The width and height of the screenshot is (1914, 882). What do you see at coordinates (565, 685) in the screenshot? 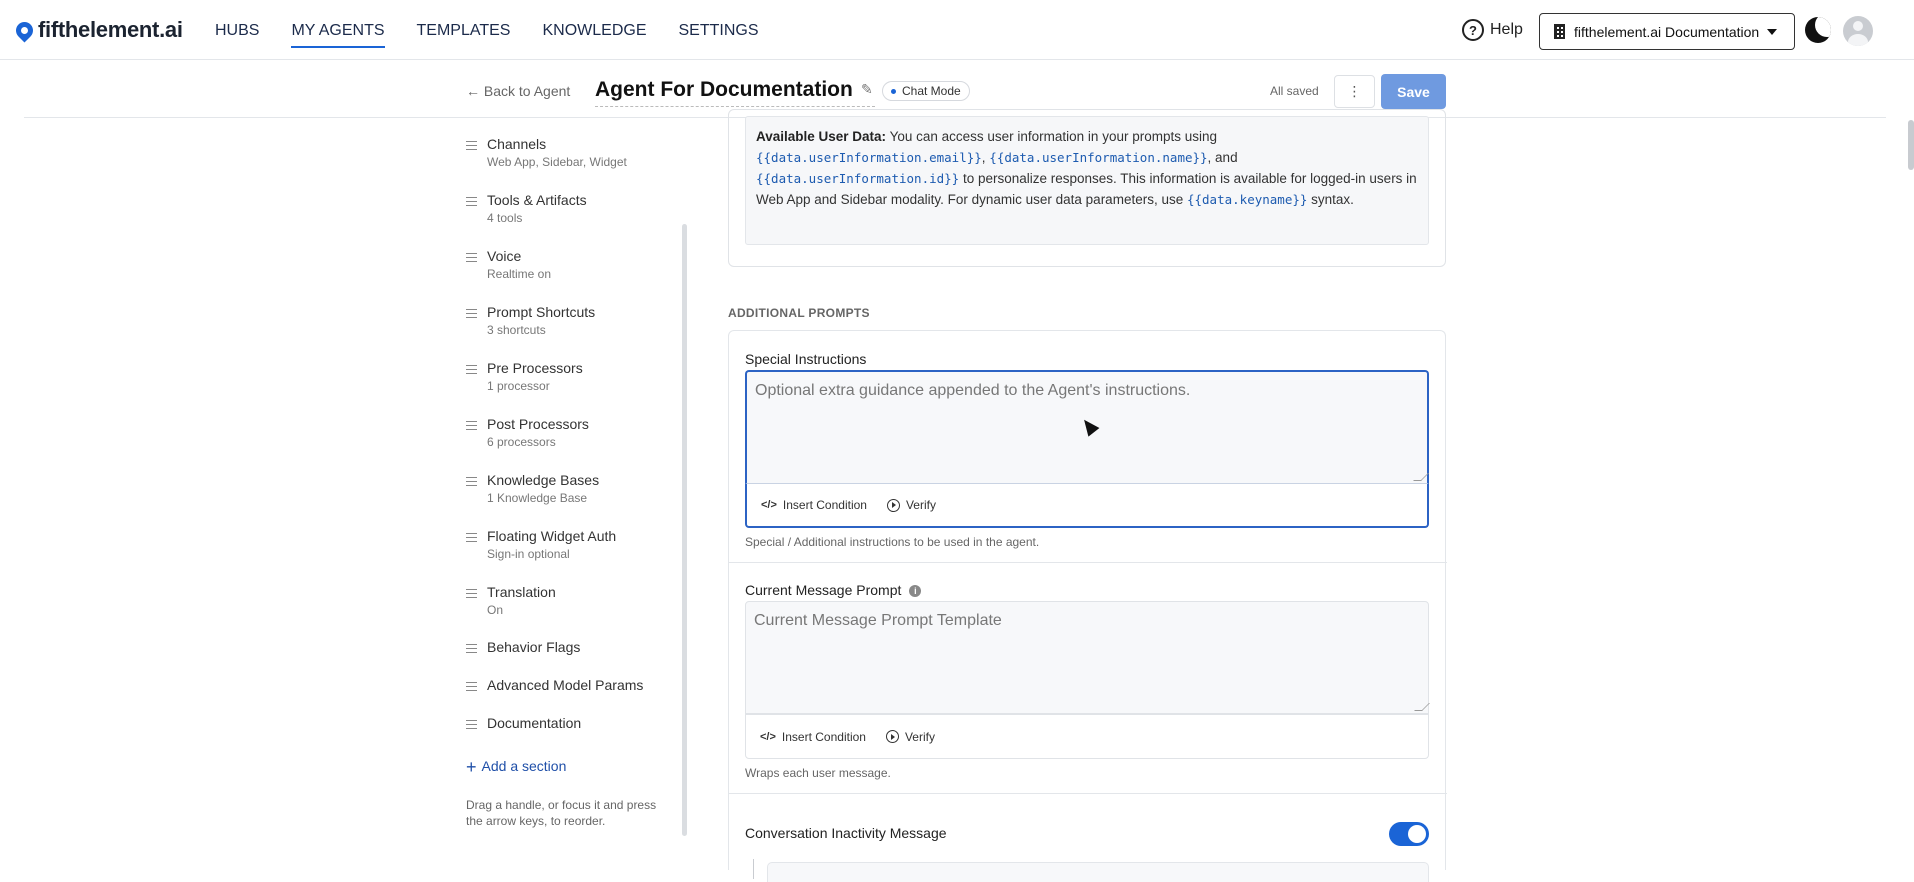
I see `sidebar-item-label: Advanced Model Params` at bounding box center [565, 685].